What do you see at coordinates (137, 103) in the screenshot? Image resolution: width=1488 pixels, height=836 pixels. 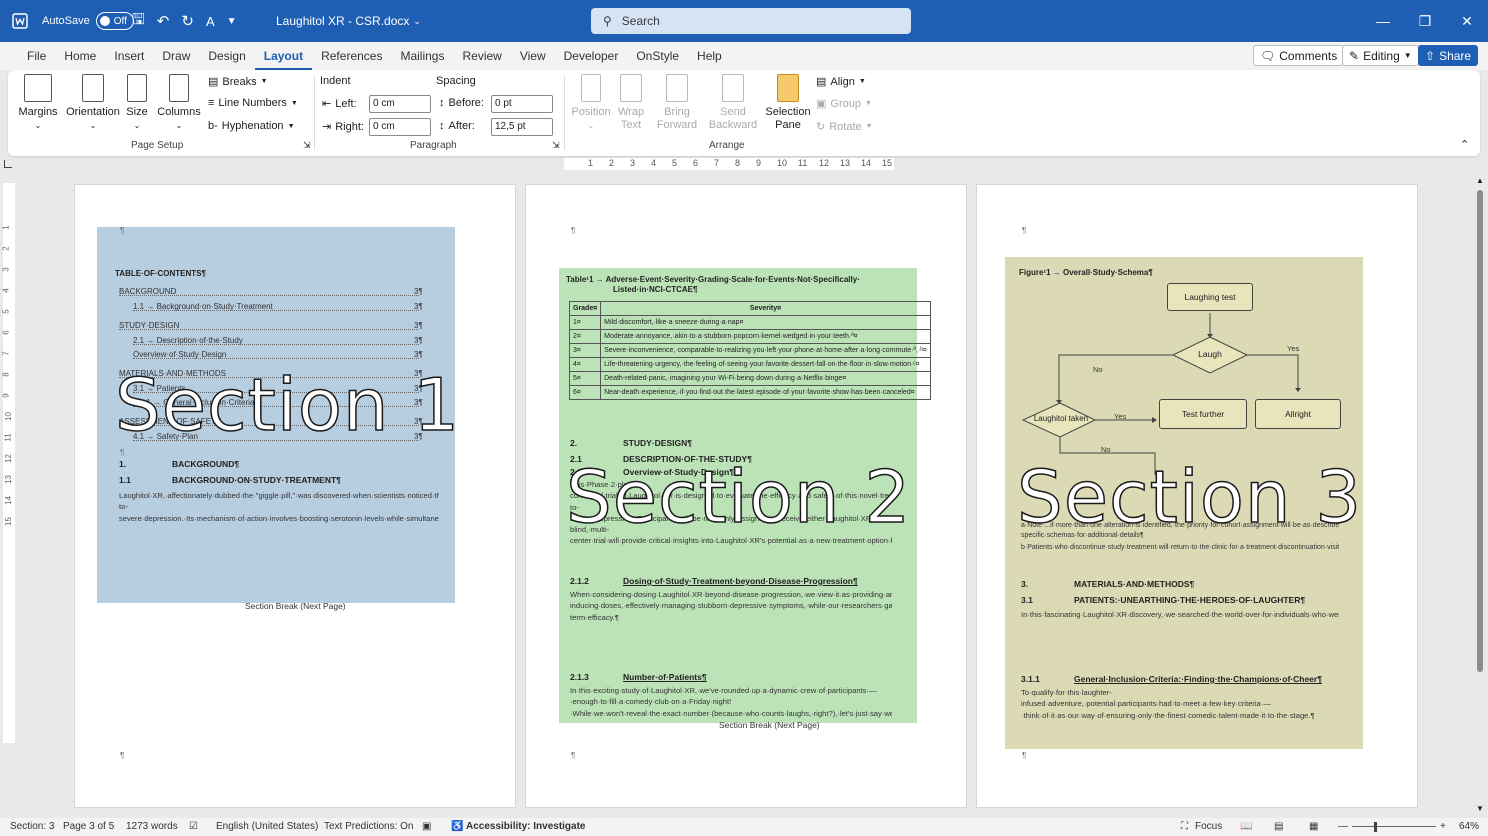 I see `size-button: Size ⌄` at bounding box center [137, 103].